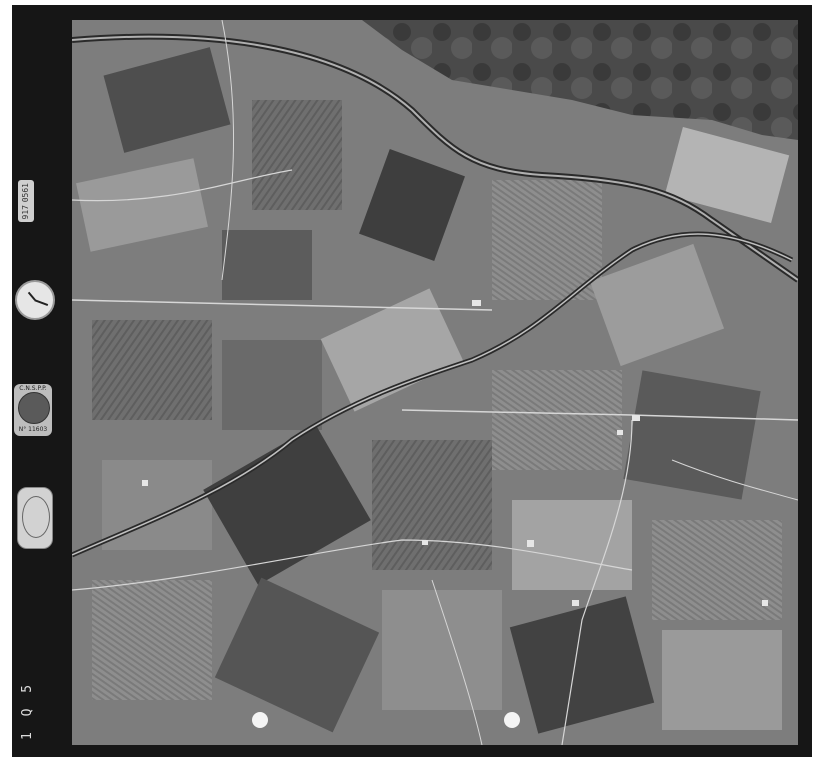 Image resolution: width=818 pixels, height=768 pixels. I want to click on altimeter-top-text: C.N.S.P.P., so click(33, 388).